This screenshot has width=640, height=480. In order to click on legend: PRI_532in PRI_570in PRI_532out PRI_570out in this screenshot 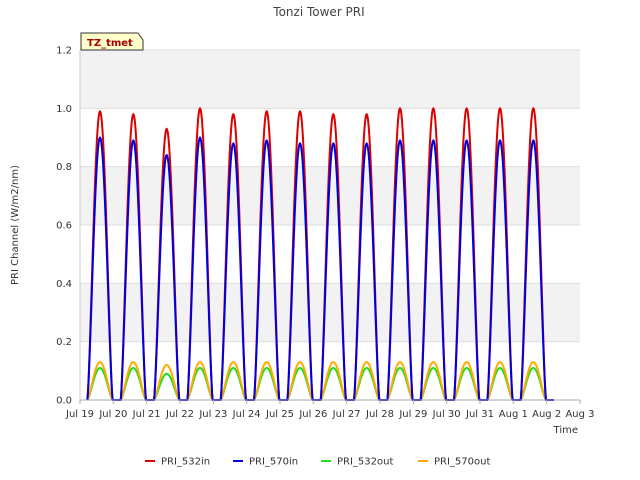, I will do `click(317, 462)`.